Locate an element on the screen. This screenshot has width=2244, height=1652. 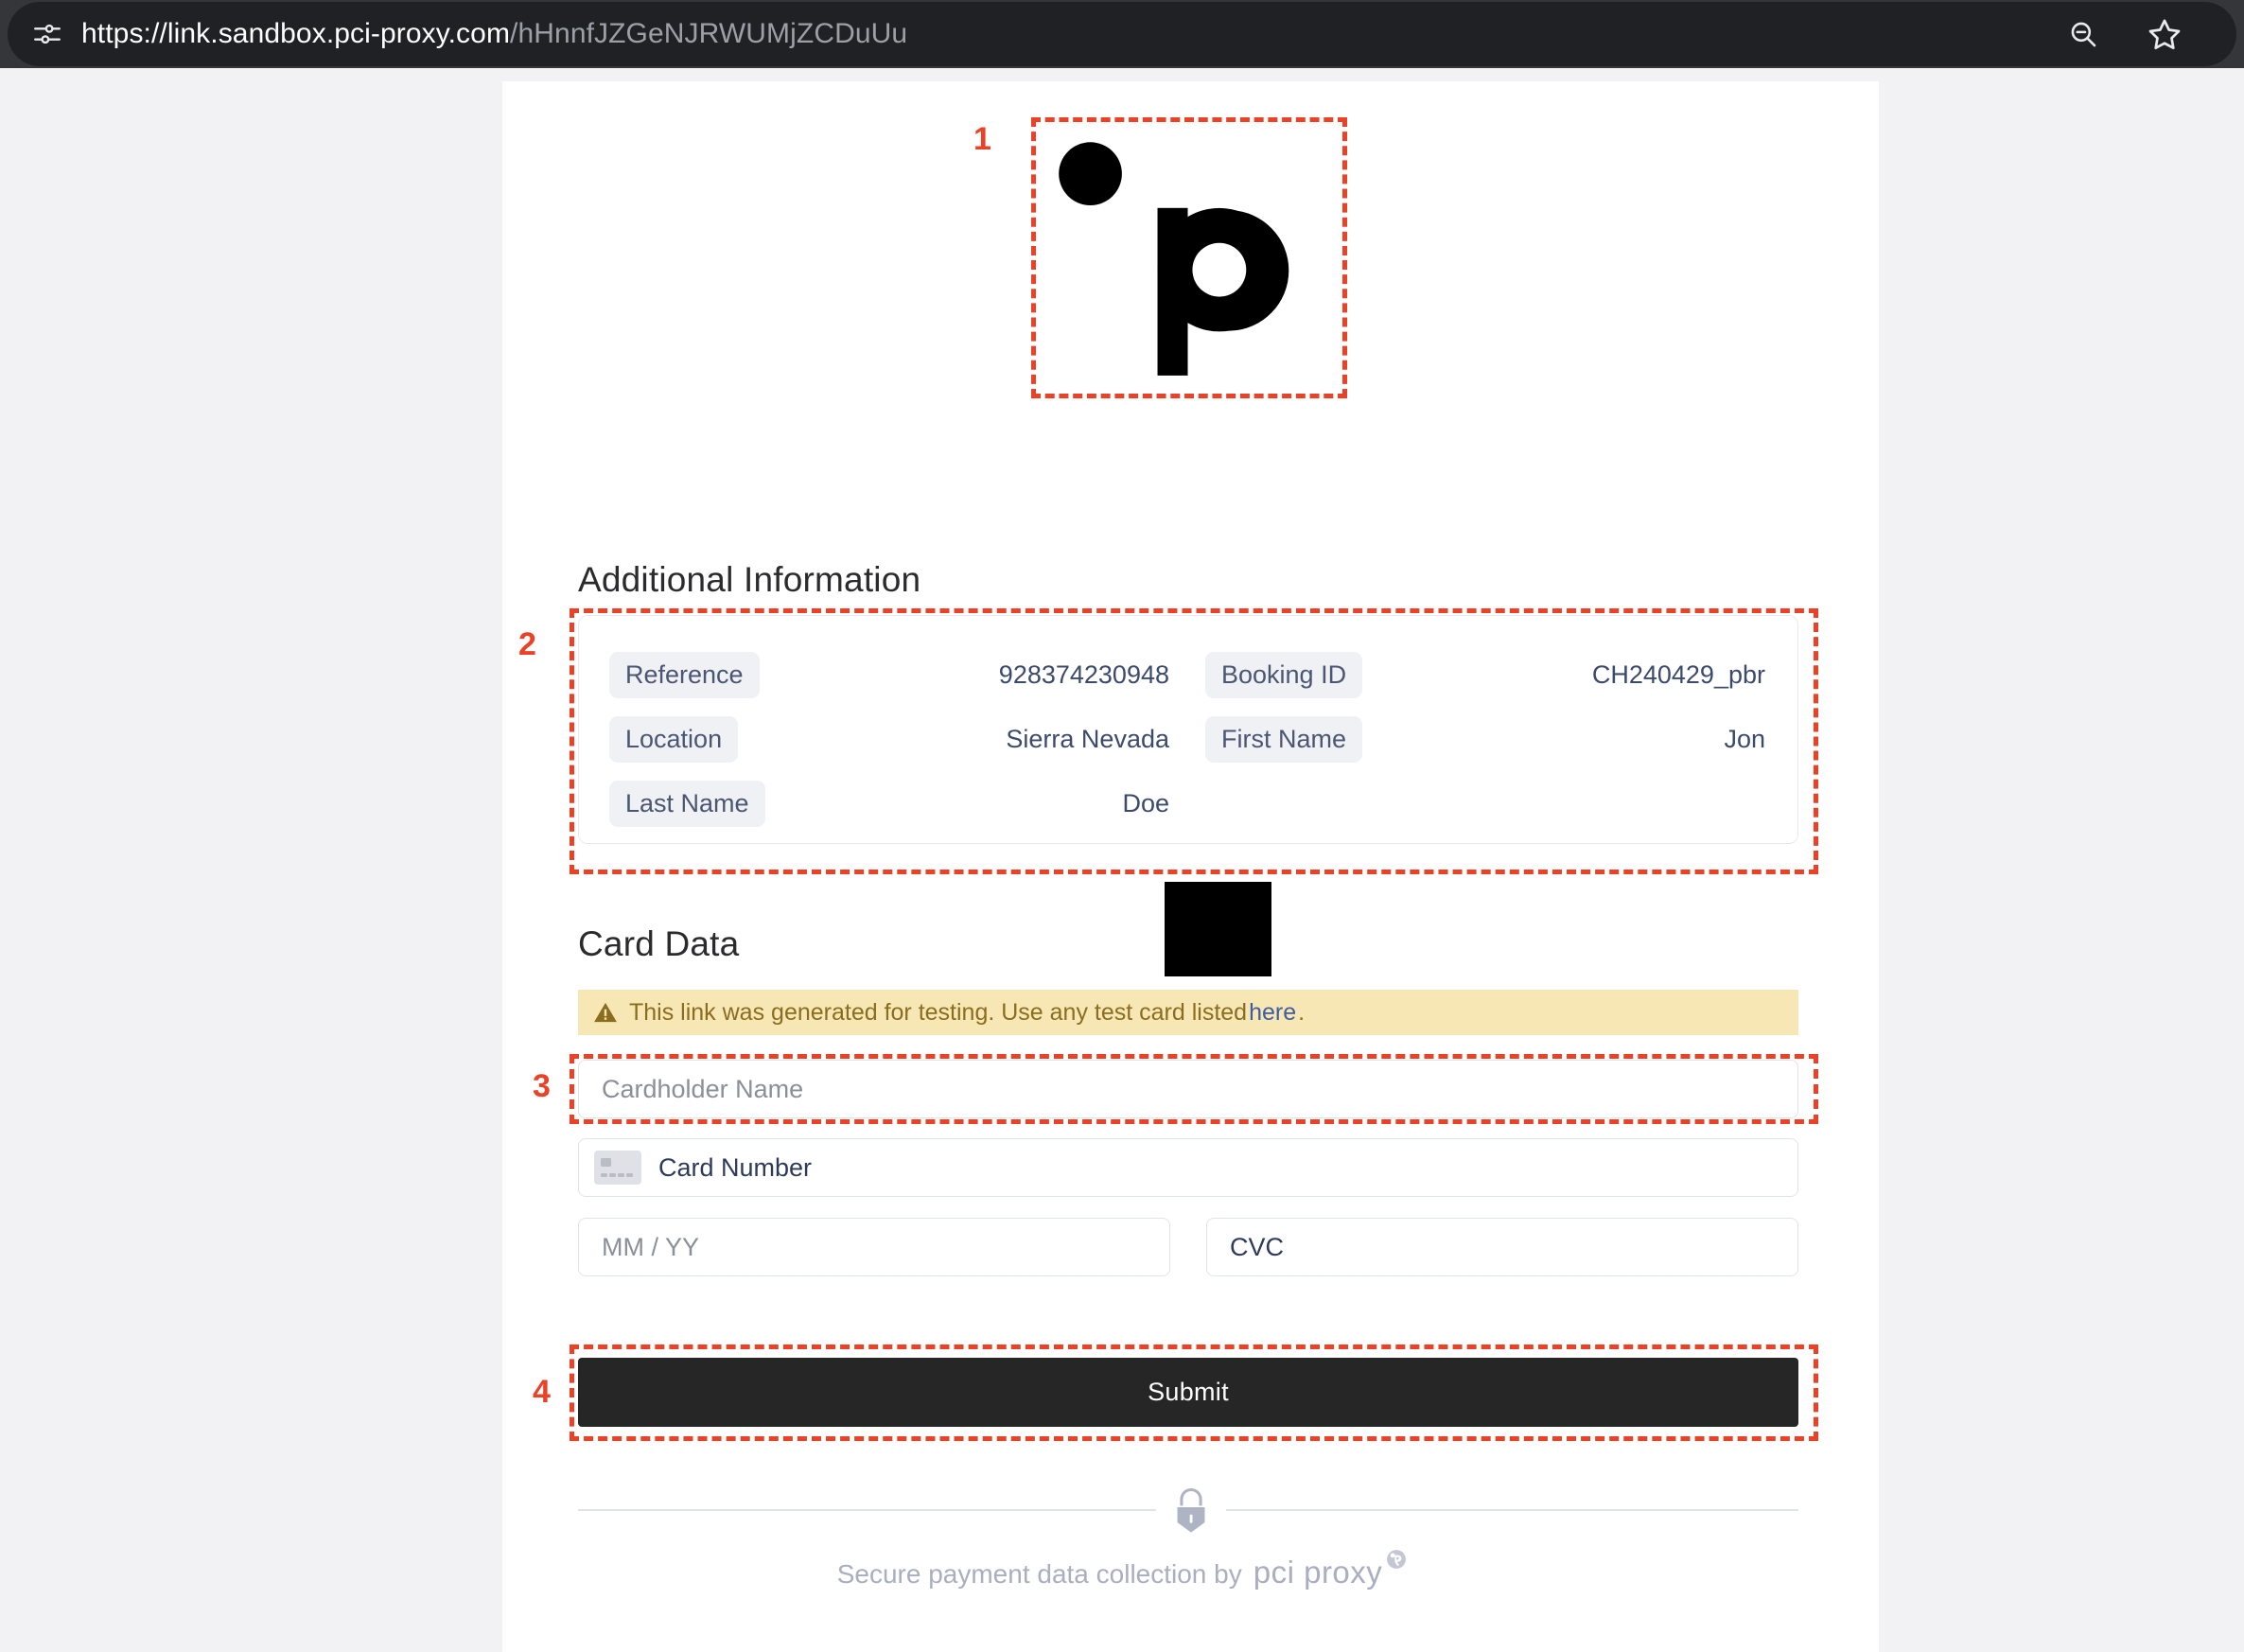
redaction-block is located at coordinates (1218, 929).